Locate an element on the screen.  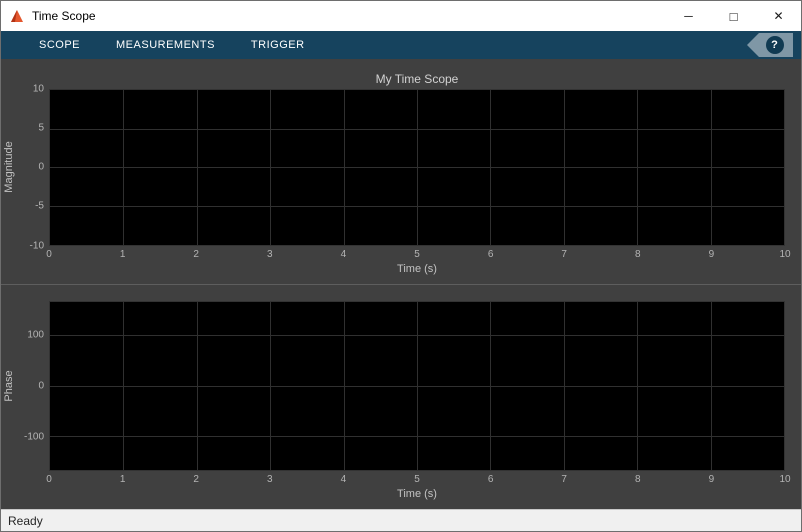
toolstrip: SCOPE MEASUREMENTS TRIGGER ? is located at coordinates (401, 45).